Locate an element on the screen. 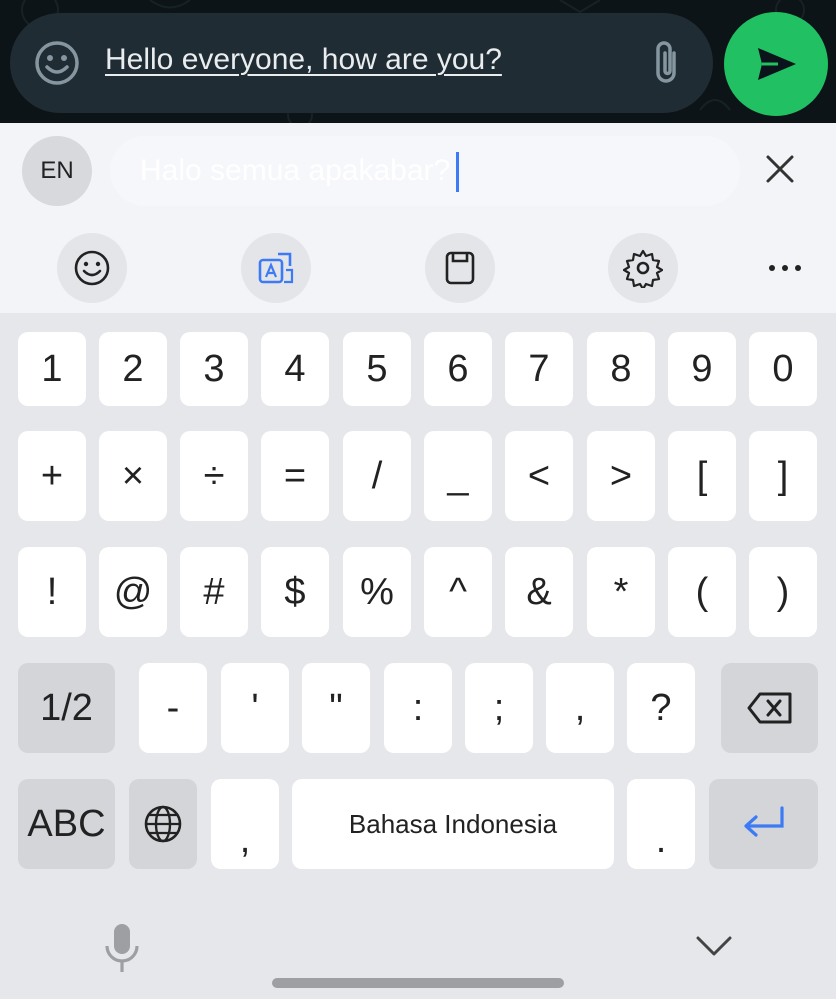 The height and width of the screenshot is (999, 836). settings-icon is located at coordinates (643, 268).